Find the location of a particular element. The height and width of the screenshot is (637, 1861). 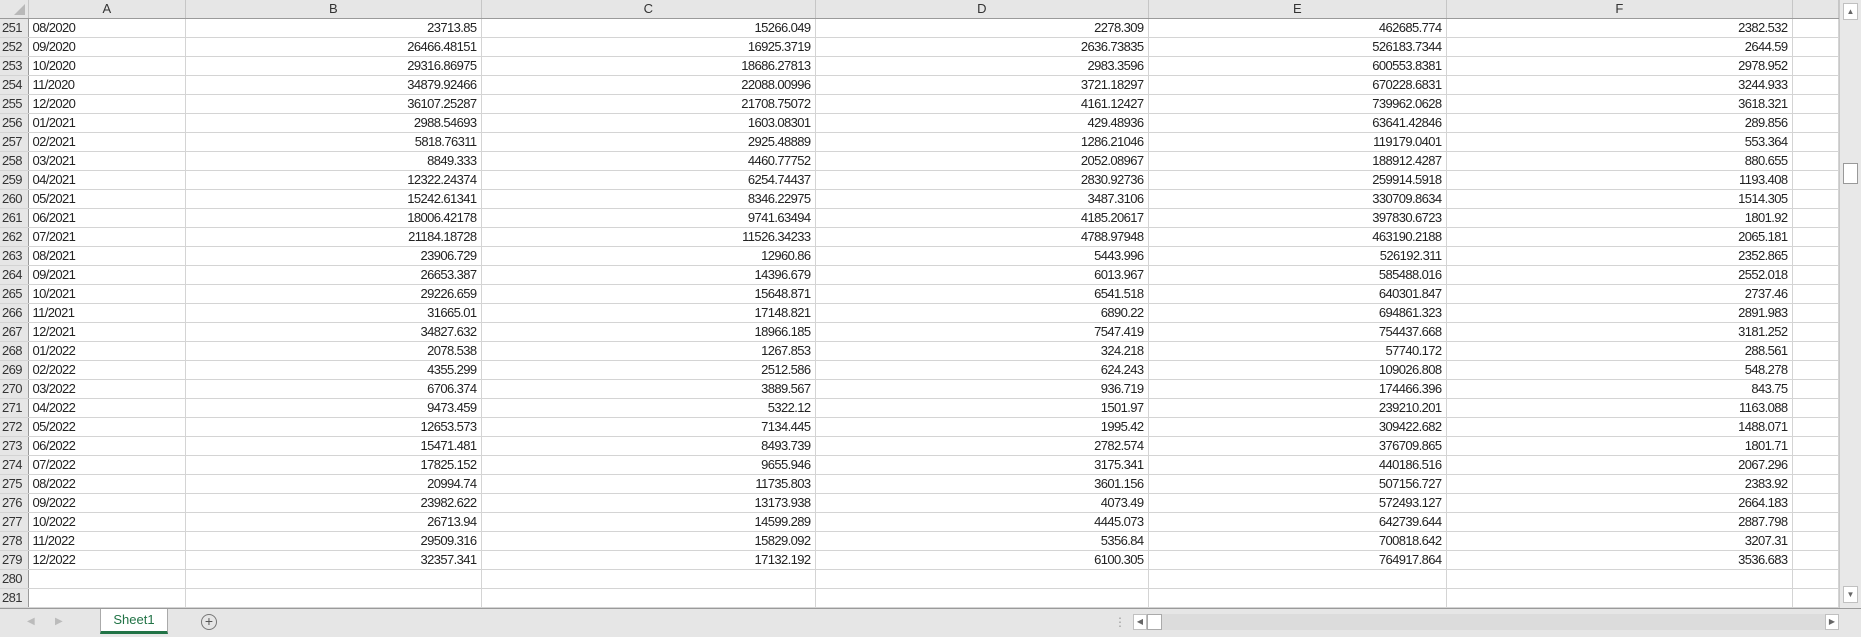

cell-e: 526192.311 is located at coordinates (1297, 256).